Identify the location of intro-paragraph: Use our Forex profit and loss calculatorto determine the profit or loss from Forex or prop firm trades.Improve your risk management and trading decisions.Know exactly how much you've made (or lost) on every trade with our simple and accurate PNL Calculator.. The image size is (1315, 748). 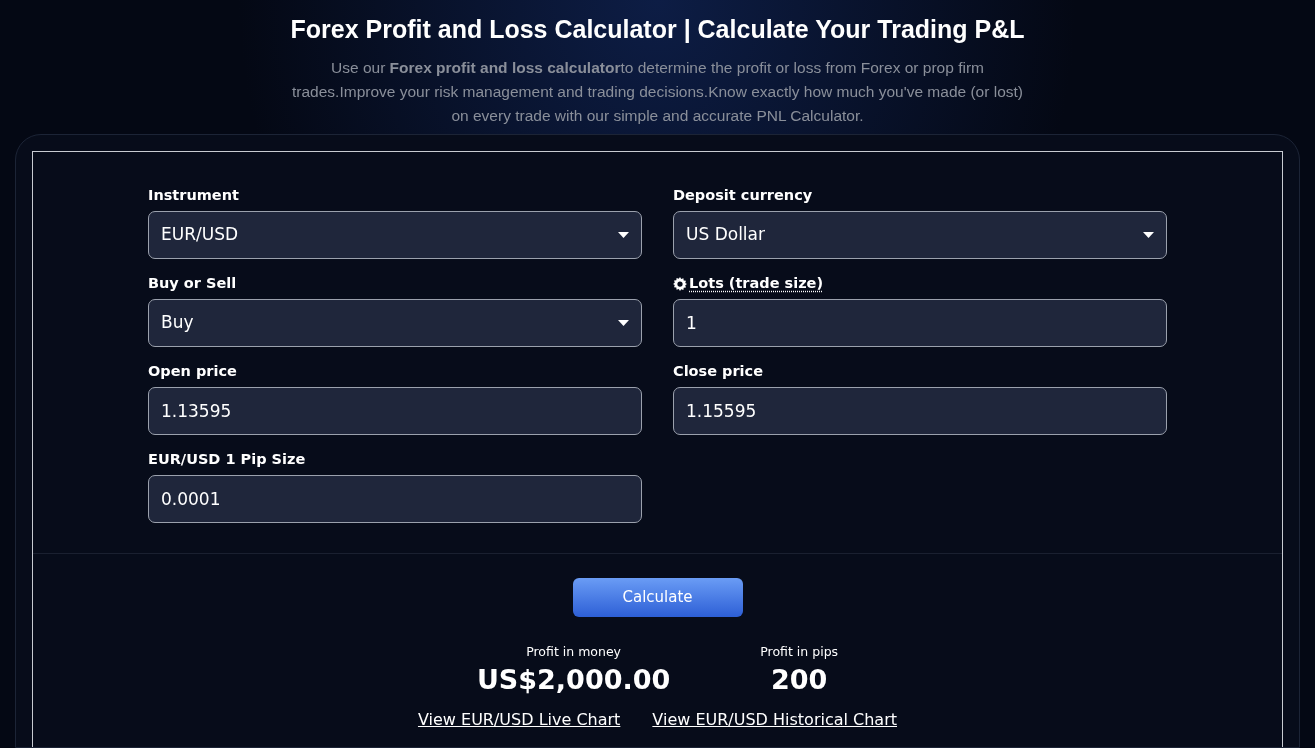
(657, 92).